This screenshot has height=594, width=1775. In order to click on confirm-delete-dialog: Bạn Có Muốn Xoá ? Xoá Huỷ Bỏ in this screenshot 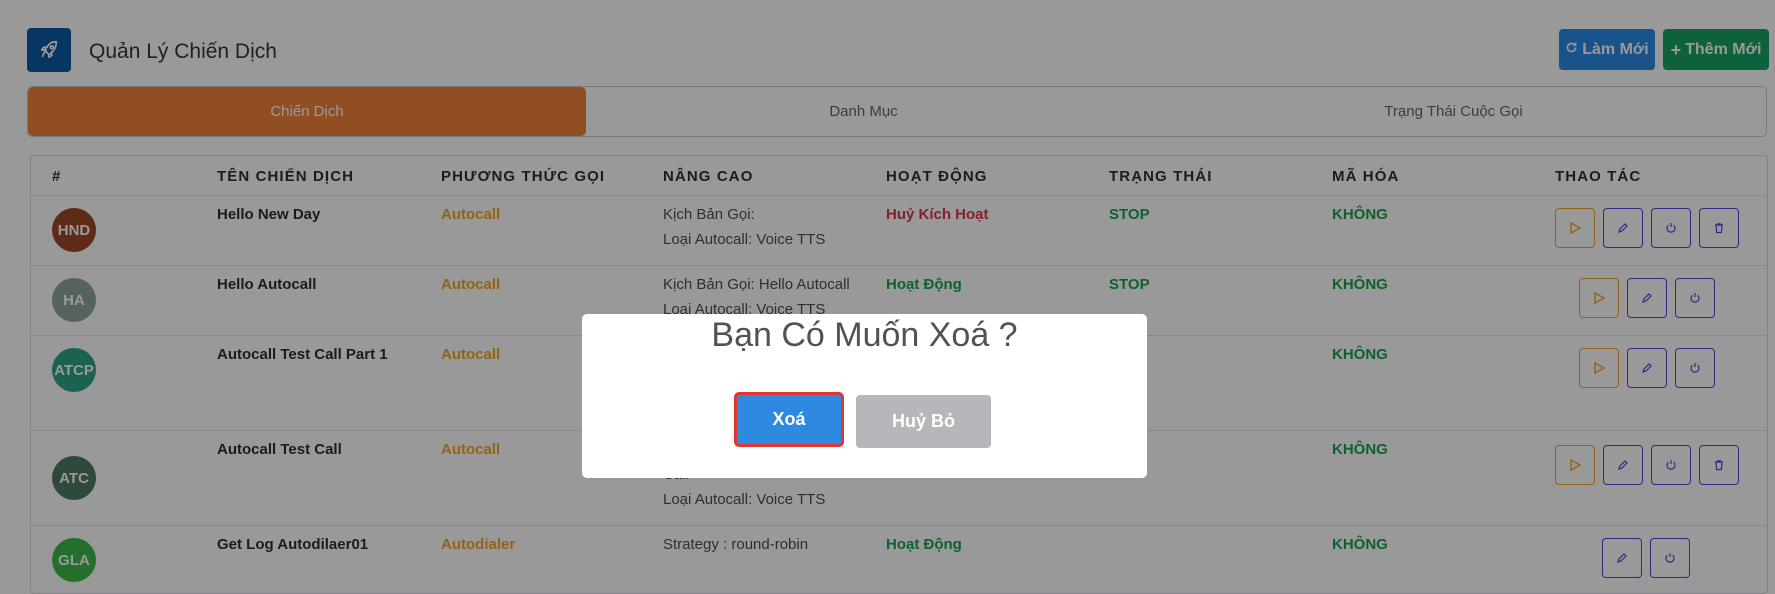, I will do `click(864, 396)`.